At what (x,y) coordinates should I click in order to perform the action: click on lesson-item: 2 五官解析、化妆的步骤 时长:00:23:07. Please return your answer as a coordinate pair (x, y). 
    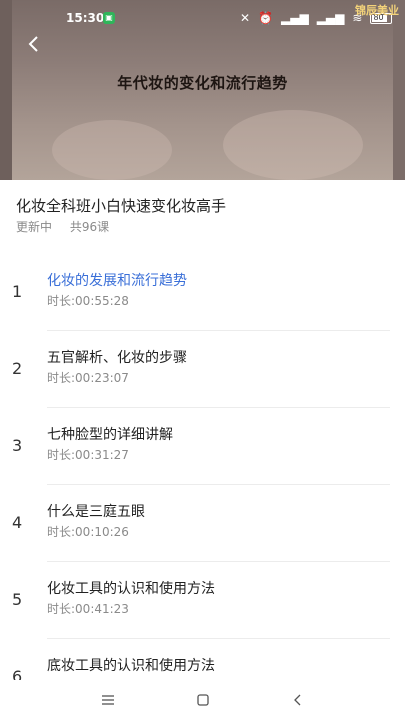
    Looking at the image, I should click on (202, 369).